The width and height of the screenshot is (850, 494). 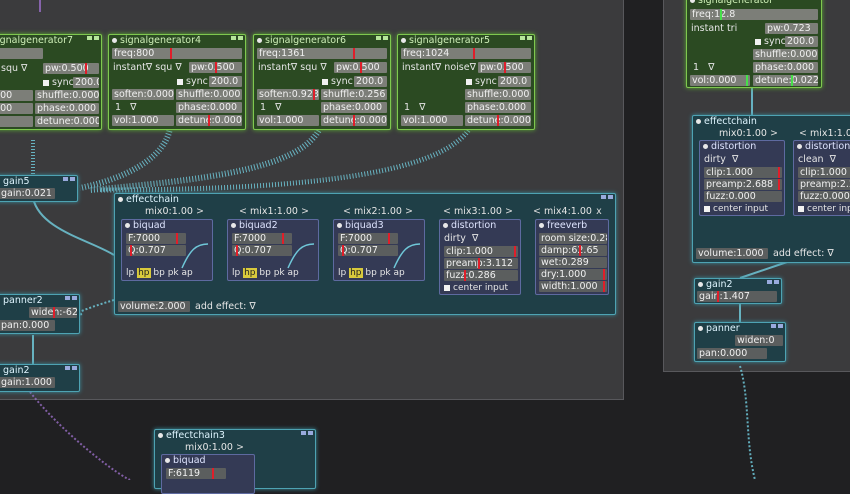 I want to click on gain2-right-module: gain2 gain:1.407, so click(x=738, y=291).